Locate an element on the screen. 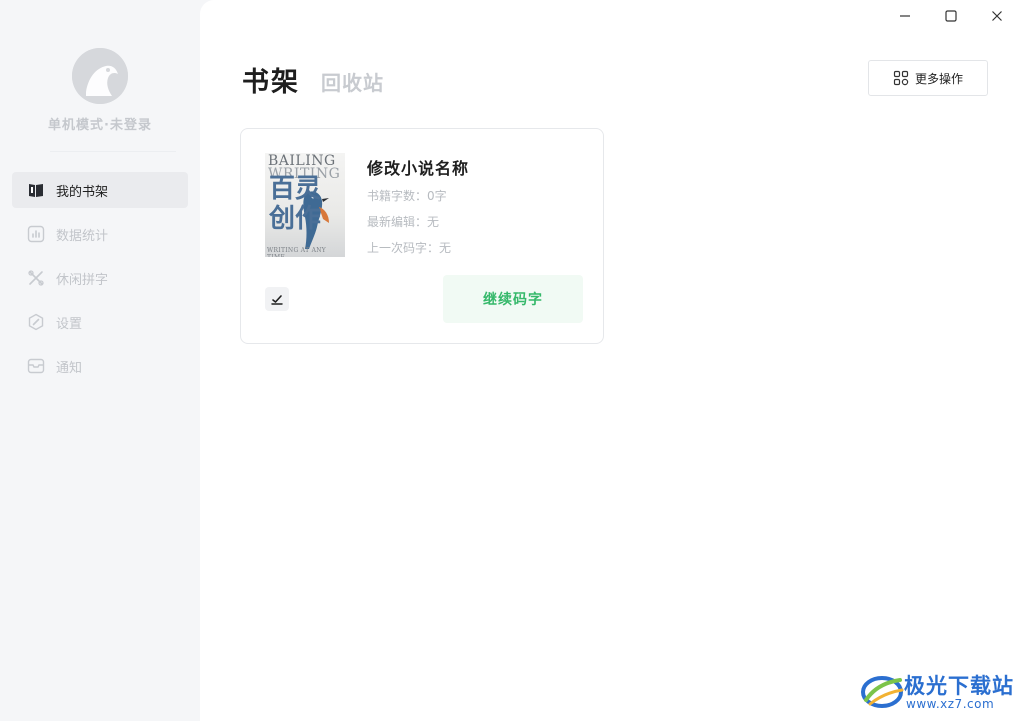 Image resolution: width=1020 pixels, height=721 pixels. user-status-label: 单机模式·未登录 is located at coordinates (100, 125).